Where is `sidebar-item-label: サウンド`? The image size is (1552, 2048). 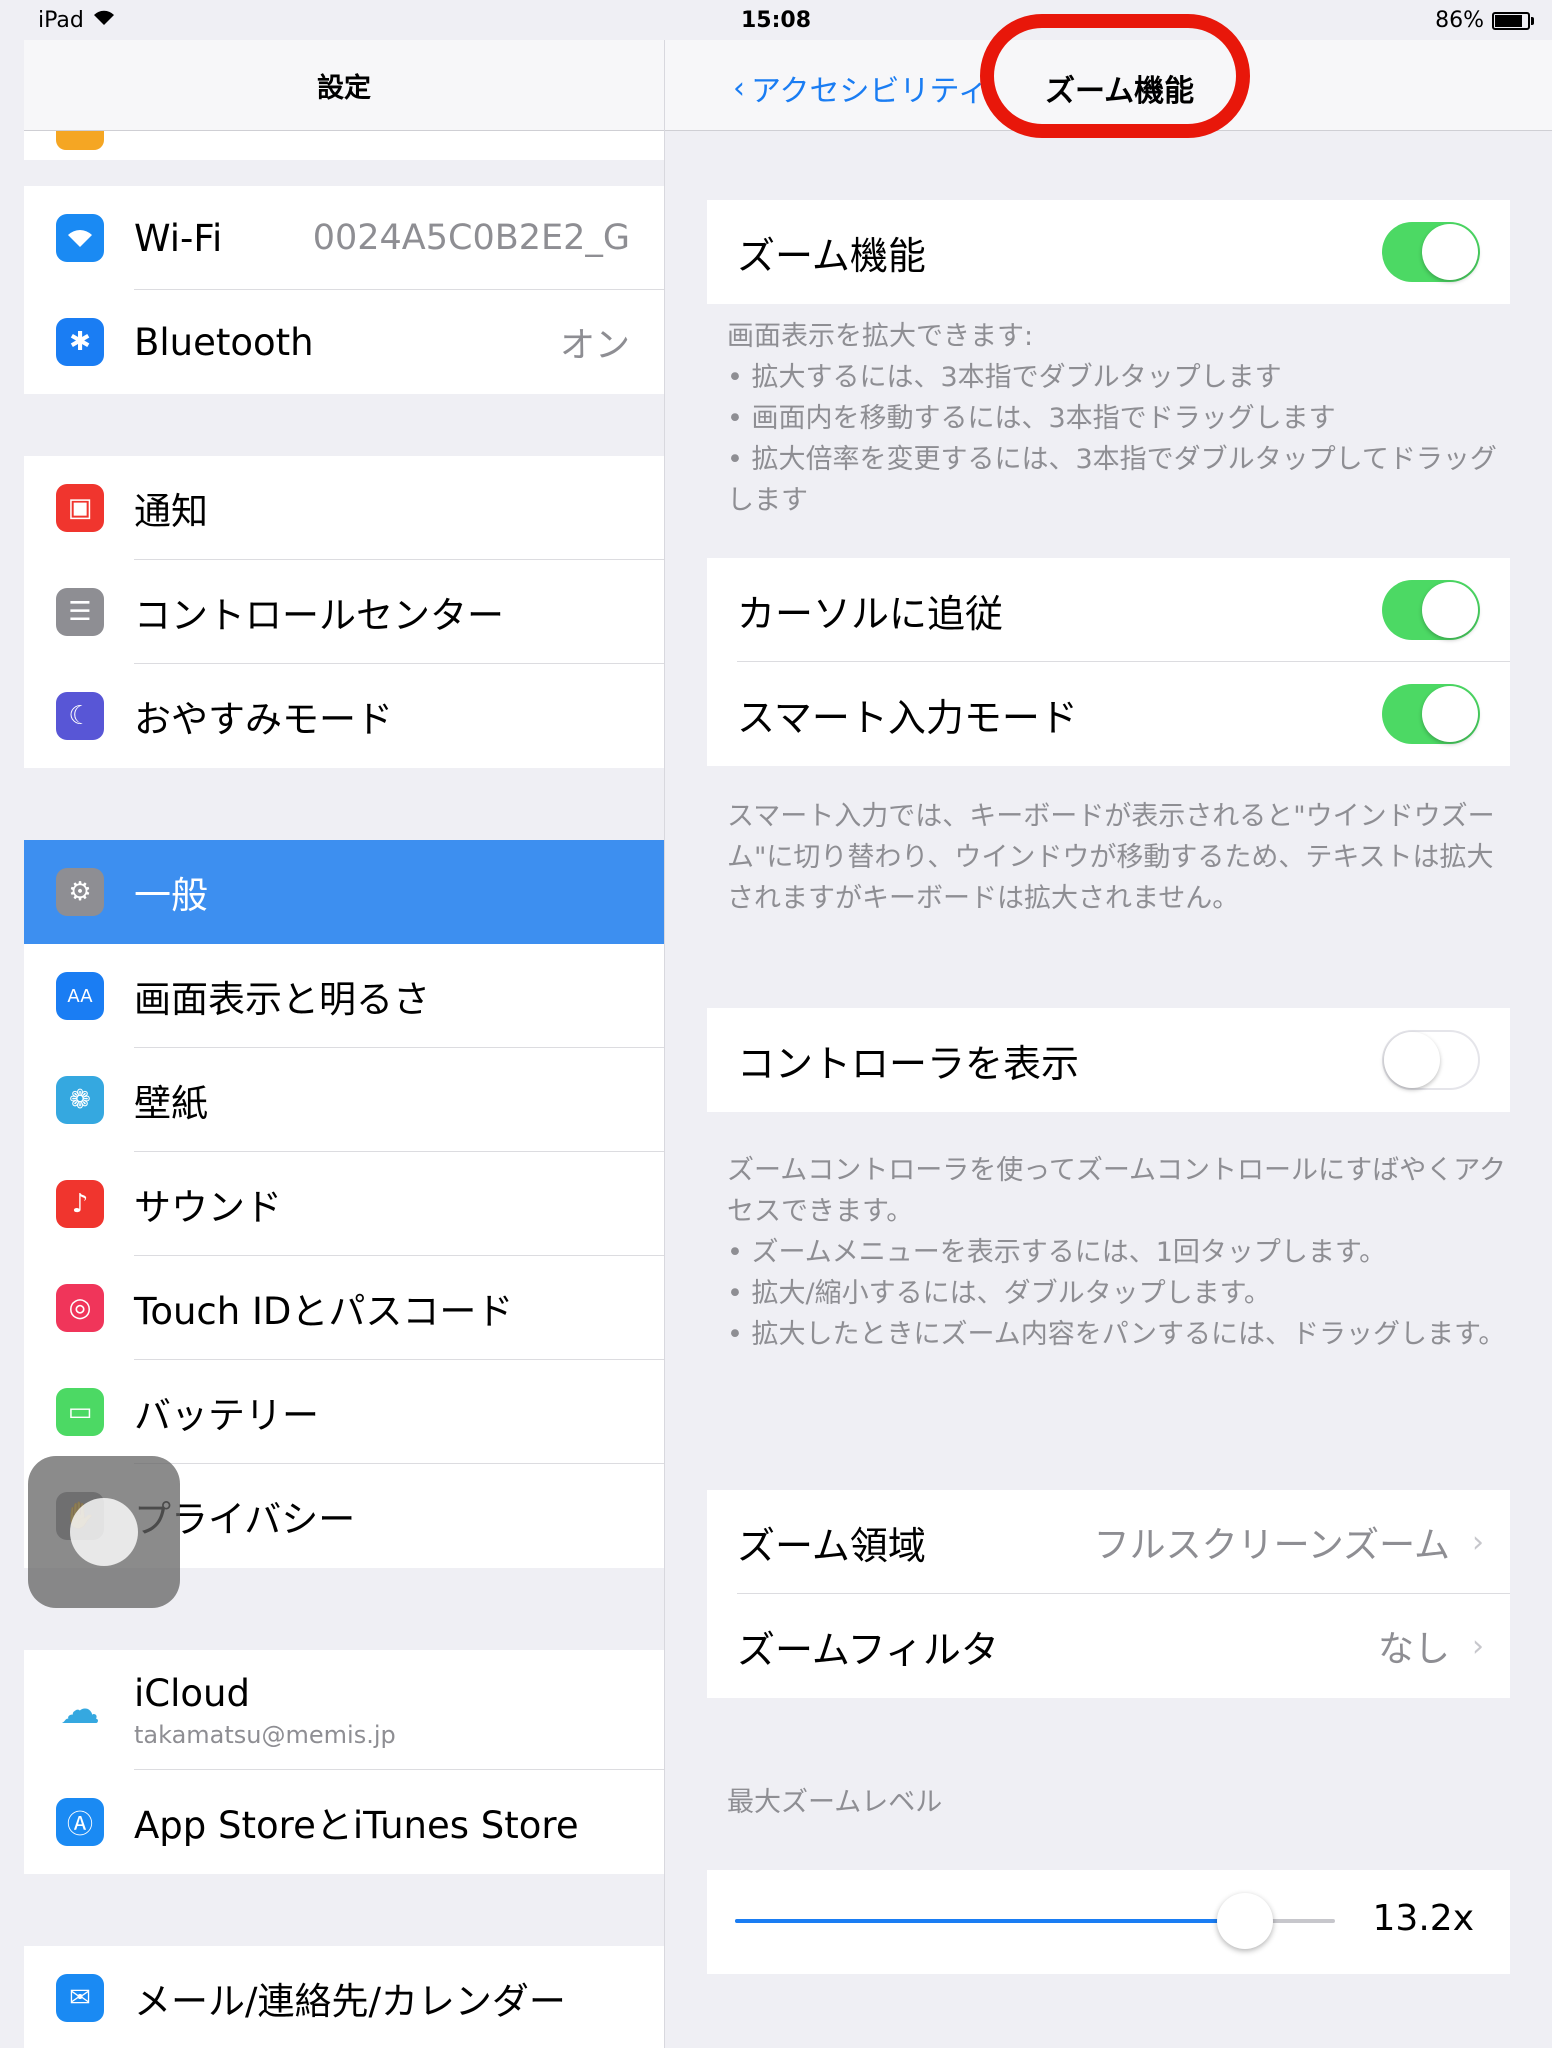 sidebar-item-label: サウンド is located at coordinates (208, 1207).